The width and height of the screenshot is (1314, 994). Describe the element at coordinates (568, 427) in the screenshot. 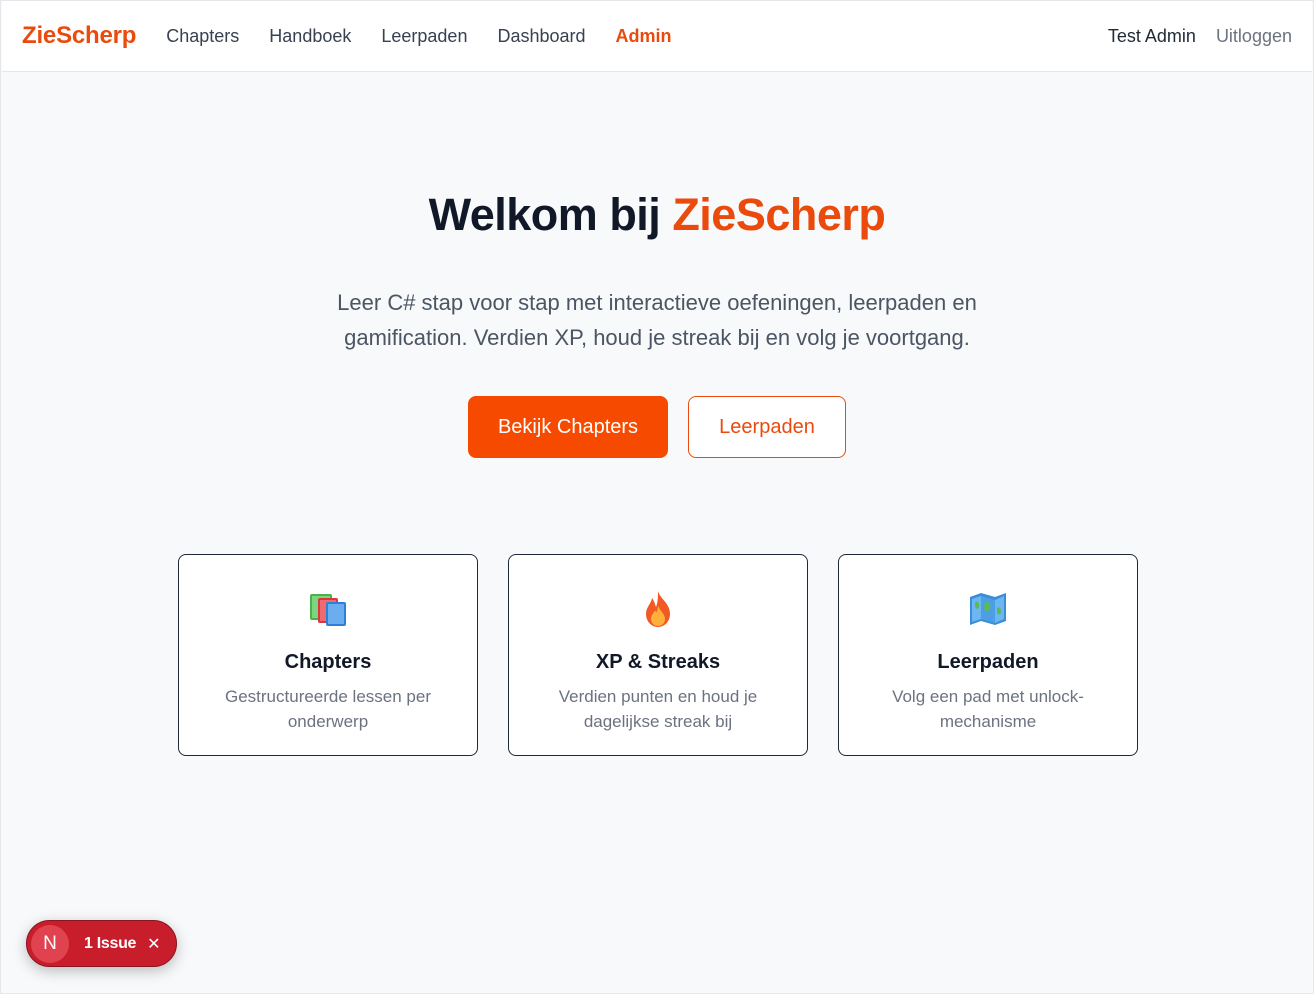

I see `view-chapters-button: Bekijk Chapters` at that location.